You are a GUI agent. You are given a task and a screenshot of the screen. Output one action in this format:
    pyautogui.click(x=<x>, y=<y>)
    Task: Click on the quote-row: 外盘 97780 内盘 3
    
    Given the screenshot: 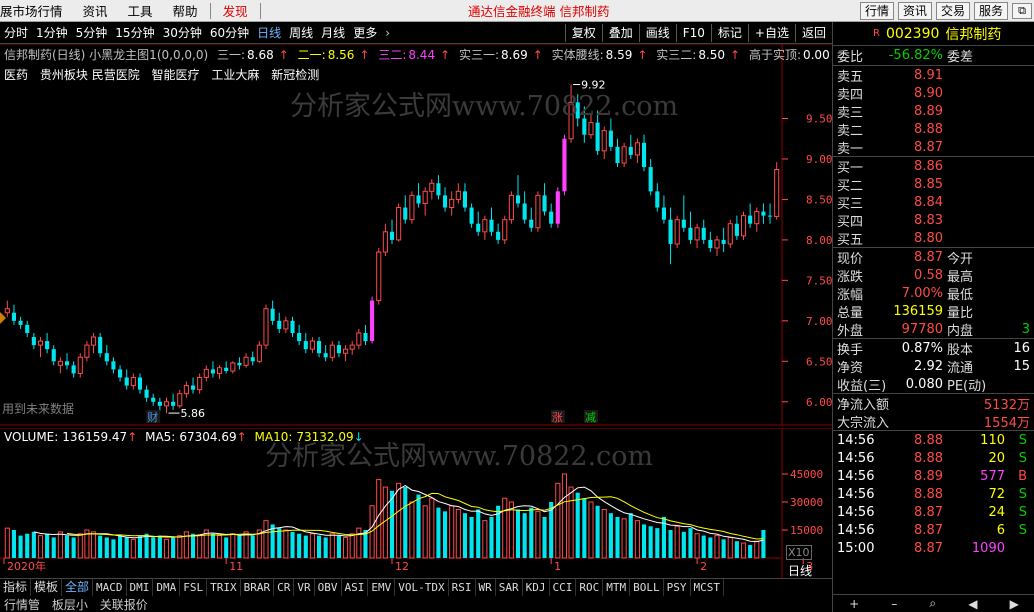 What is the action you would take?
    pyautogui.click(x=933, y=329)
    